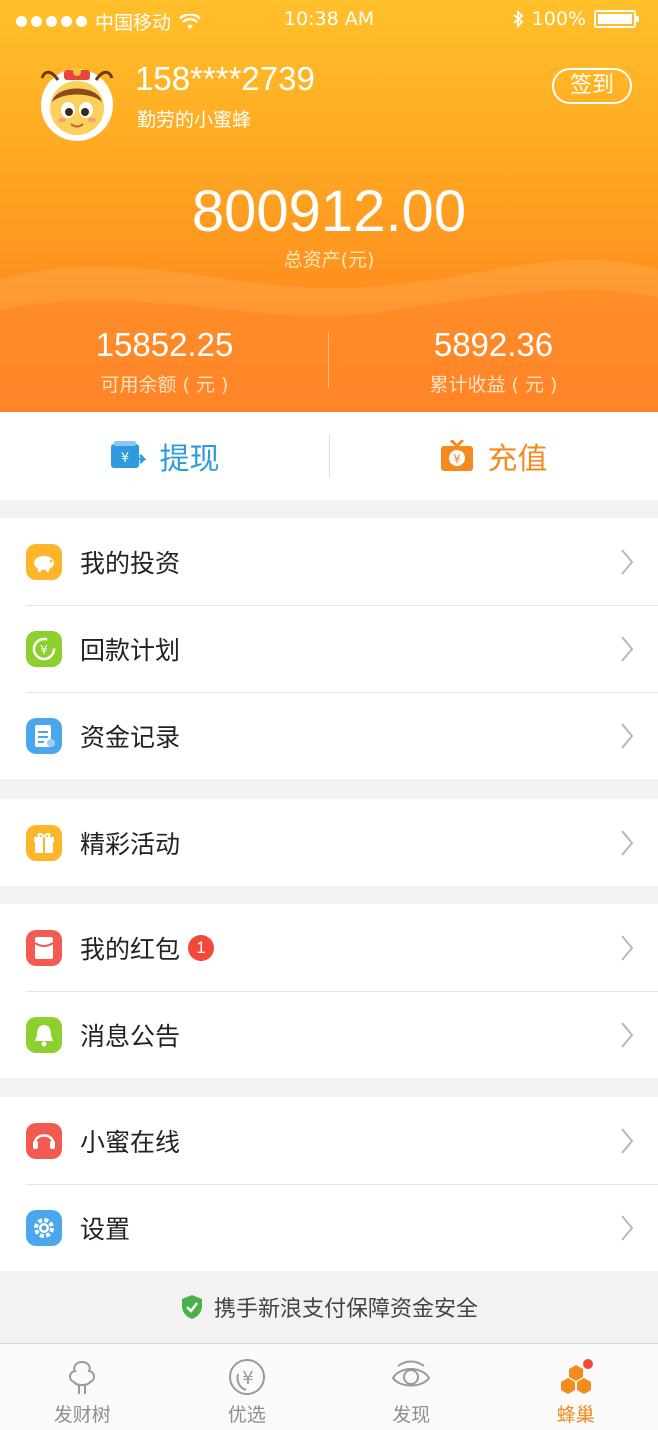 The image size is (658, 1430). I want to click on recharge-label: 充值, so click(517, 459).